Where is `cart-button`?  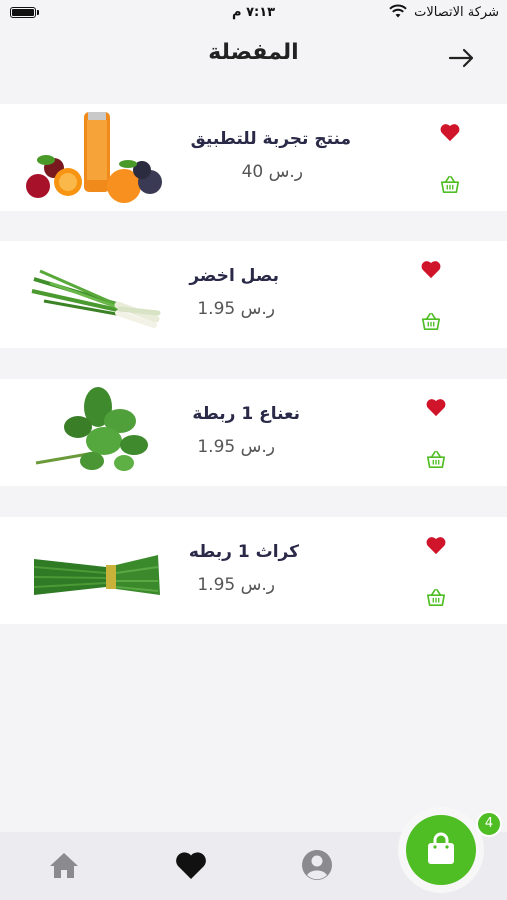
cart-button is located at coordinates (441, 850).